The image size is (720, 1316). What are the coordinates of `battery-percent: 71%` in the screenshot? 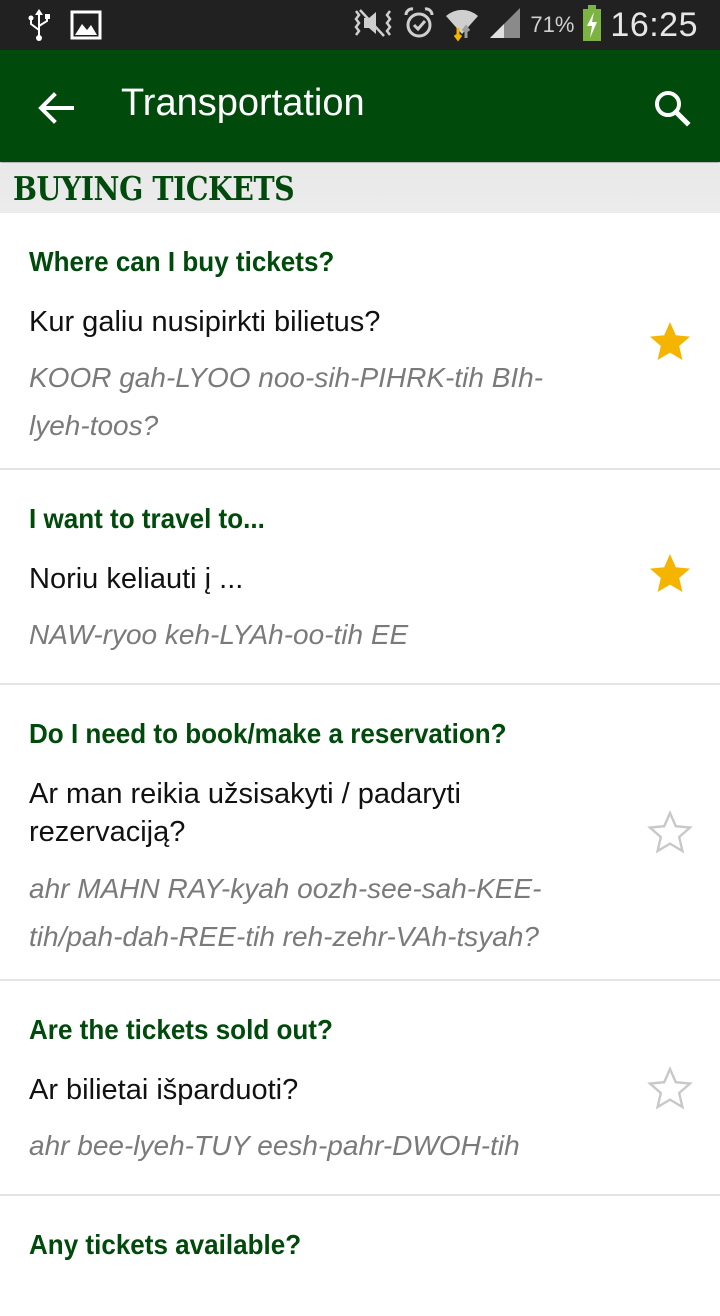 It's located at (552, 24).